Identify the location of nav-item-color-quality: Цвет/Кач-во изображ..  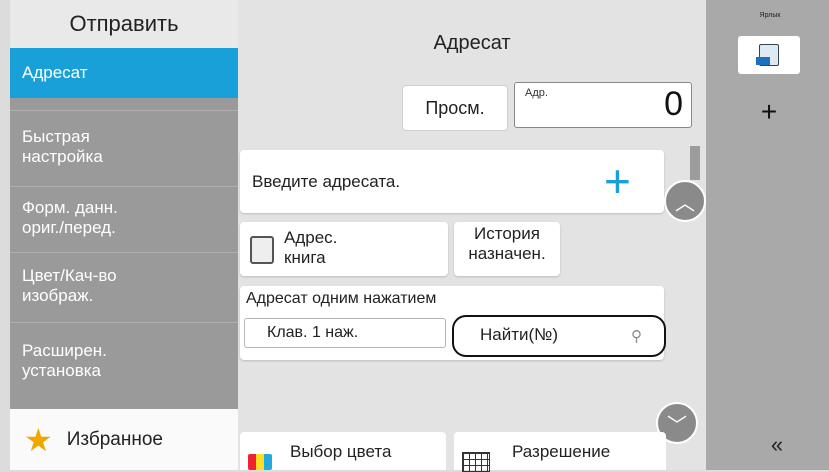
(124, 285).